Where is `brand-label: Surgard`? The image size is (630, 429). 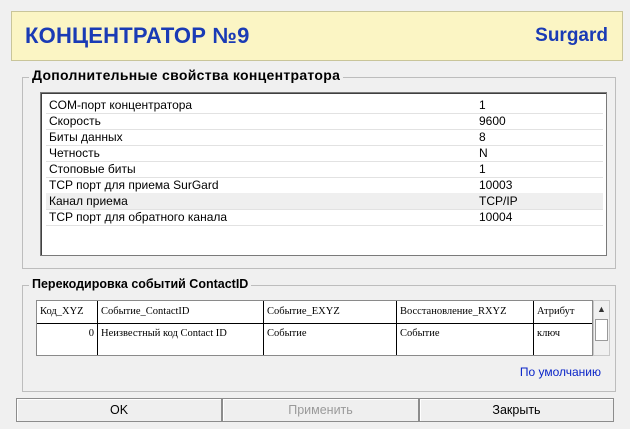 brand-label: Surgard is located at coordinates (571, 35).